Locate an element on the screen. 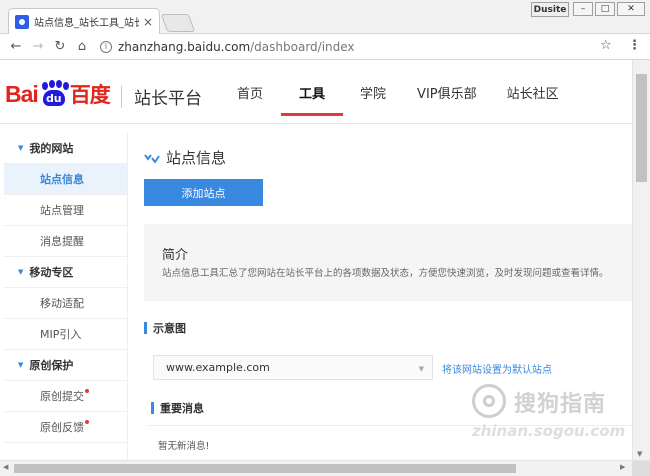  tab-title: 站点信息_站长工具_站长 is located at coordinates (86, 23).